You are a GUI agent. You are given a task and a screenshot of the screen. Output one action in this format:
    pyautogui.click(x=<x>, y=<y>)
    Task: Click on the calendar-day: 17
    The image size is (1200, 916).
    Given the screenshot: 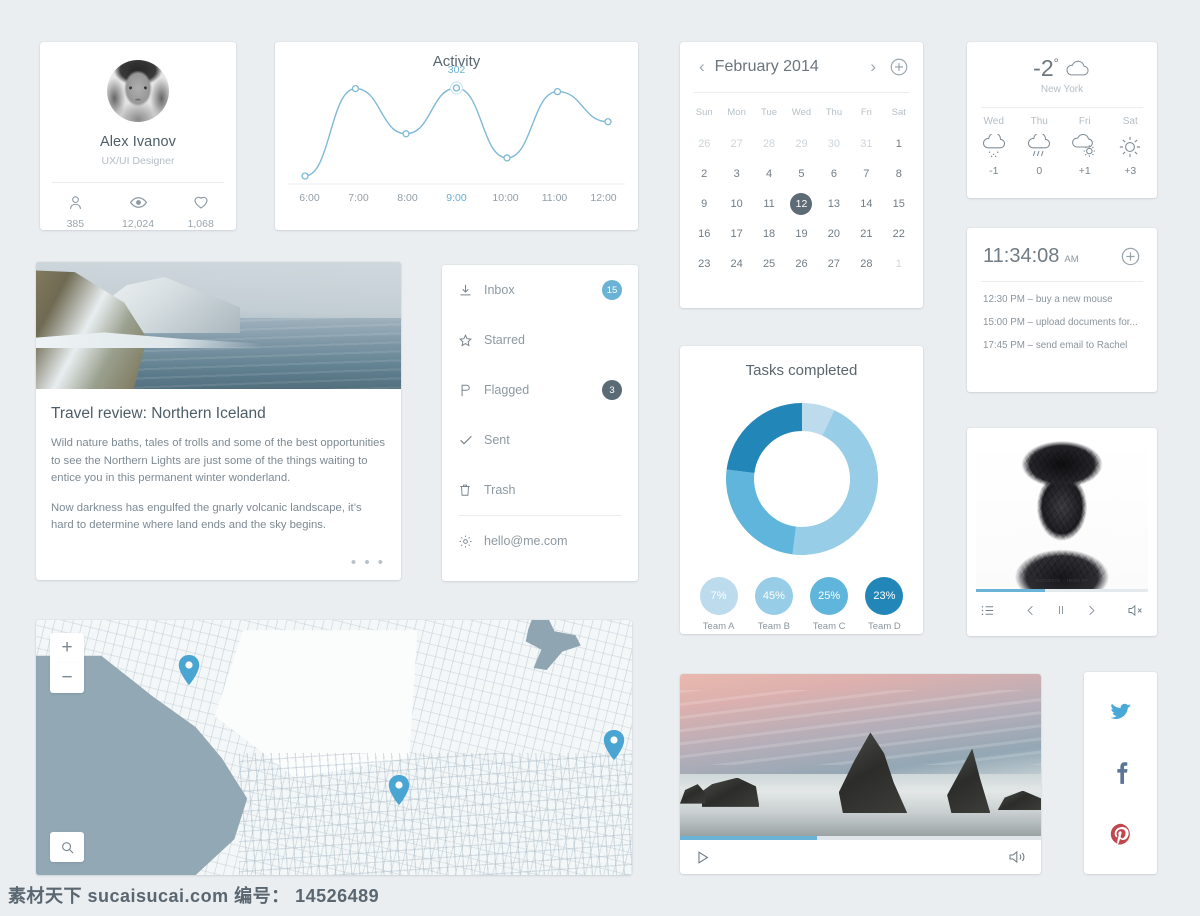 What is the action you would take?
    pyautogui.click(x=736, y=234)
    